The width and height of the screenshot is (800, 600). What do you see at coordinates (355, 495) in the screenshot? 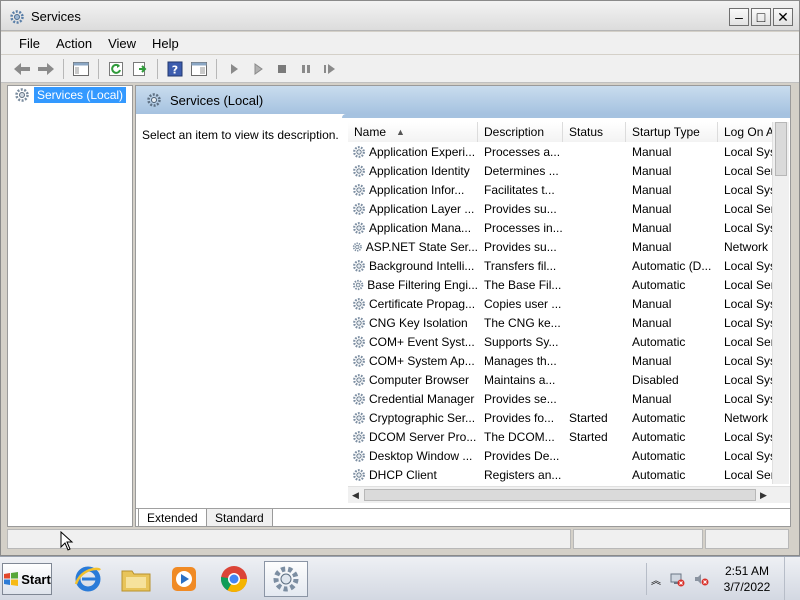
I see `scroll-left-icon: ◀` at bounding box center [355, 495].